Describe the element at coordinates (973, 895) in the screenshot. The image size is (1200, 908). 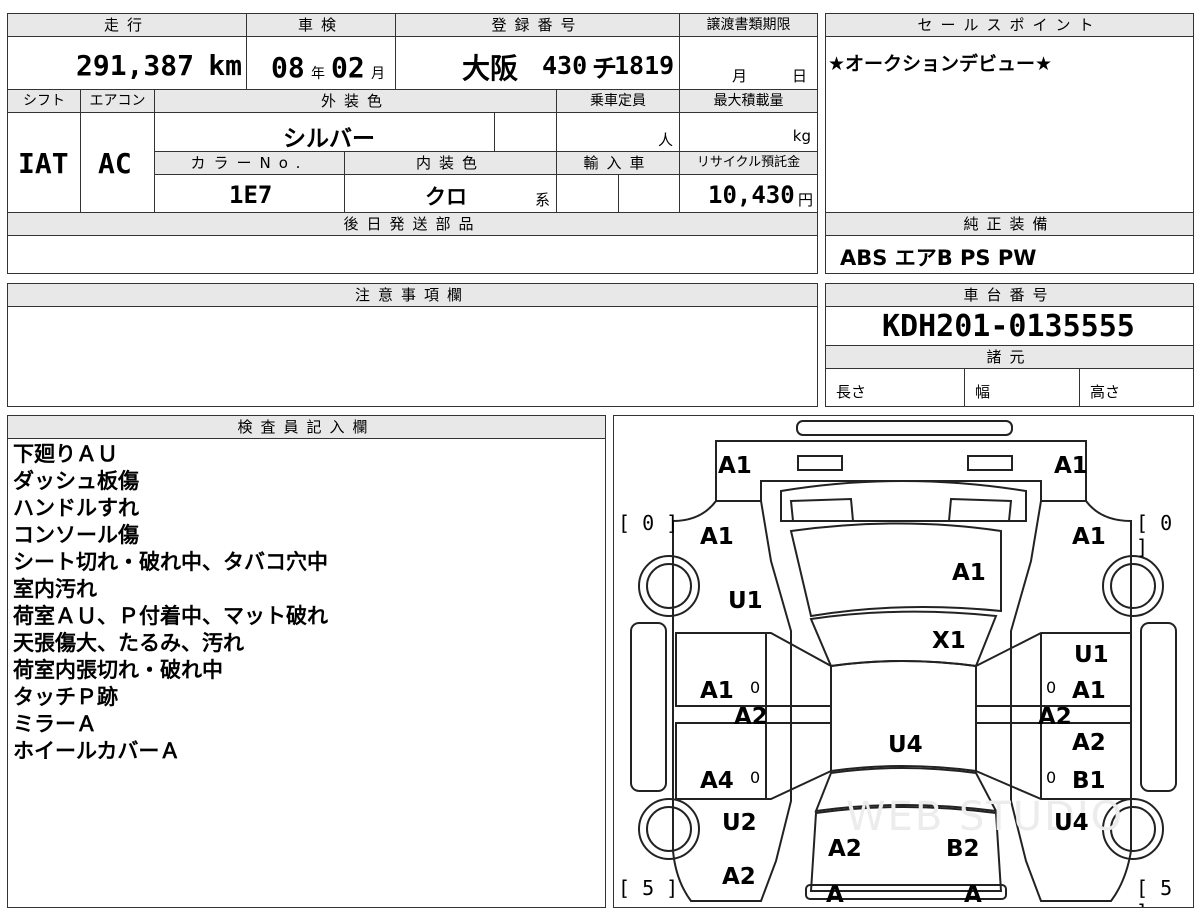
I see `mark-rear-bumper-right: A` at that location.